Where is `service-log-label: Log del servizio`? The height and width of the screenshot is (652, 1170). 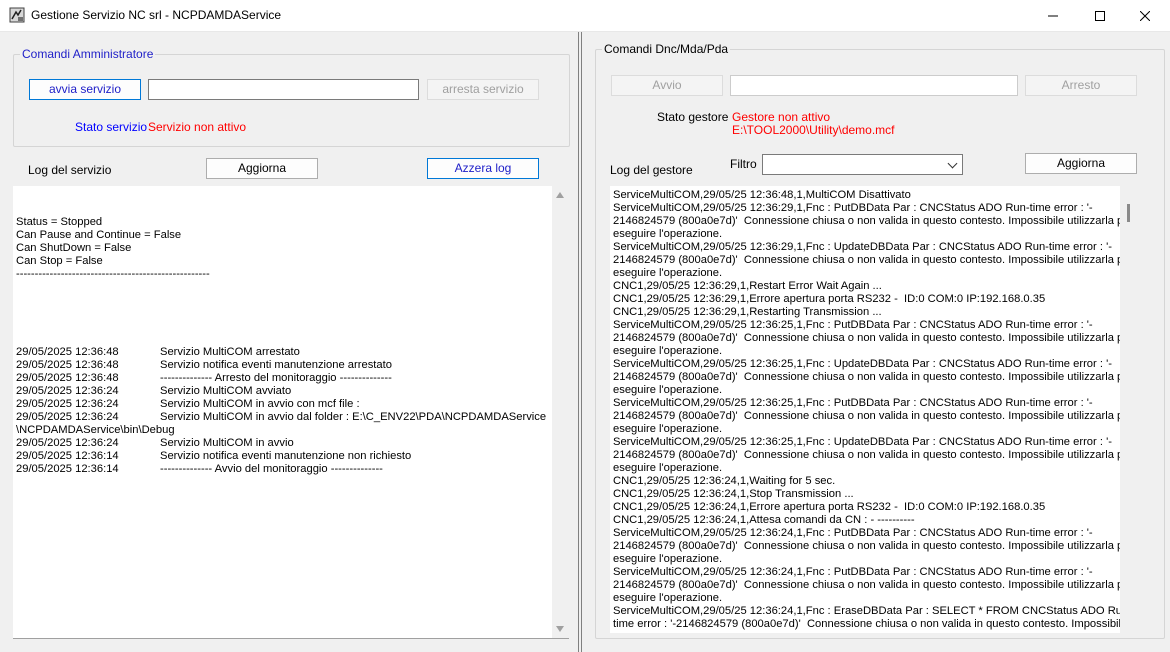 service-log-label: Log del servizio is located at coordinates (70, 170).